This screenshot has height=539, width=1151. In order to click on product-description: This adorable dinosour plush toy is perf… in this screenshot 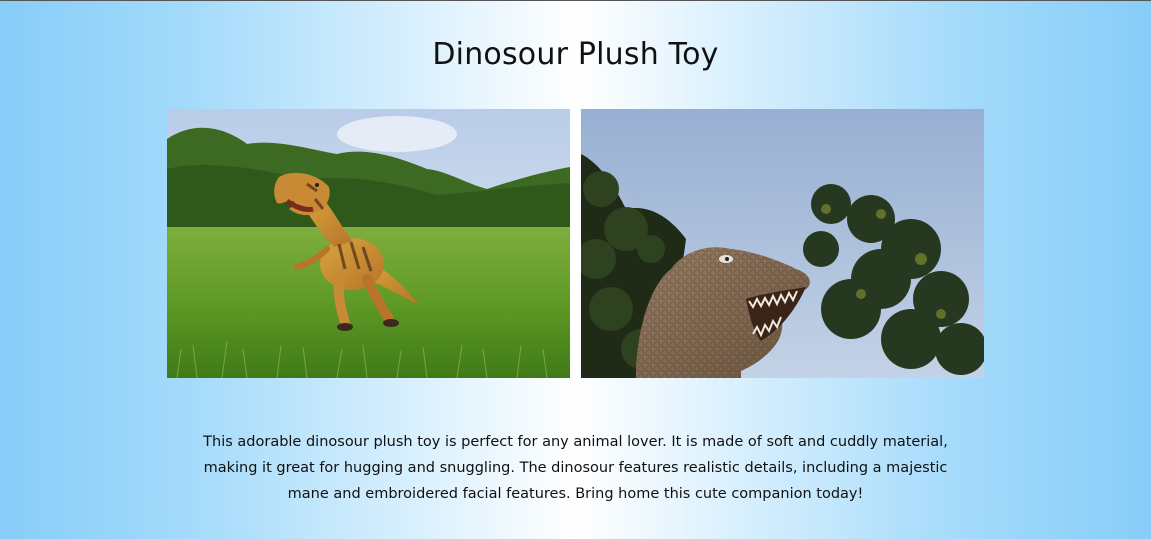, I will do `click(575, 468)`.